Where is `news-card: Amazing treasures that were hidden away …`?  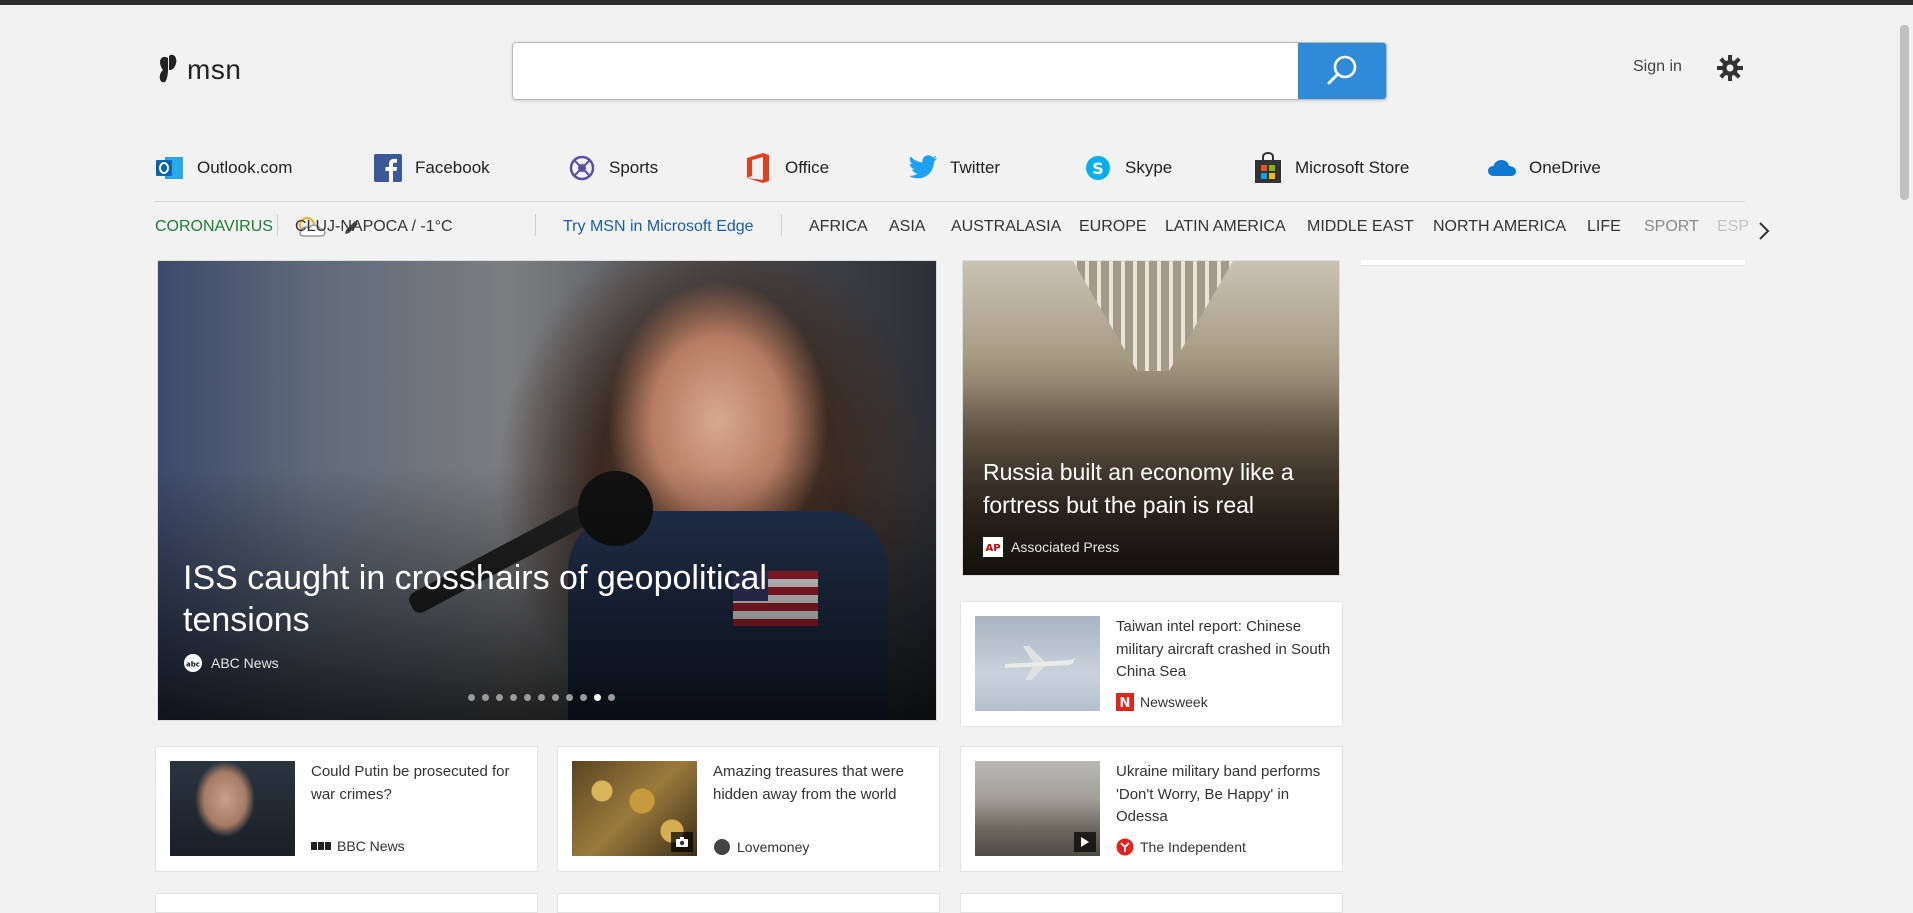 news-card: Amazing treasures that were hidden away … is located at coordinates (748, 809).